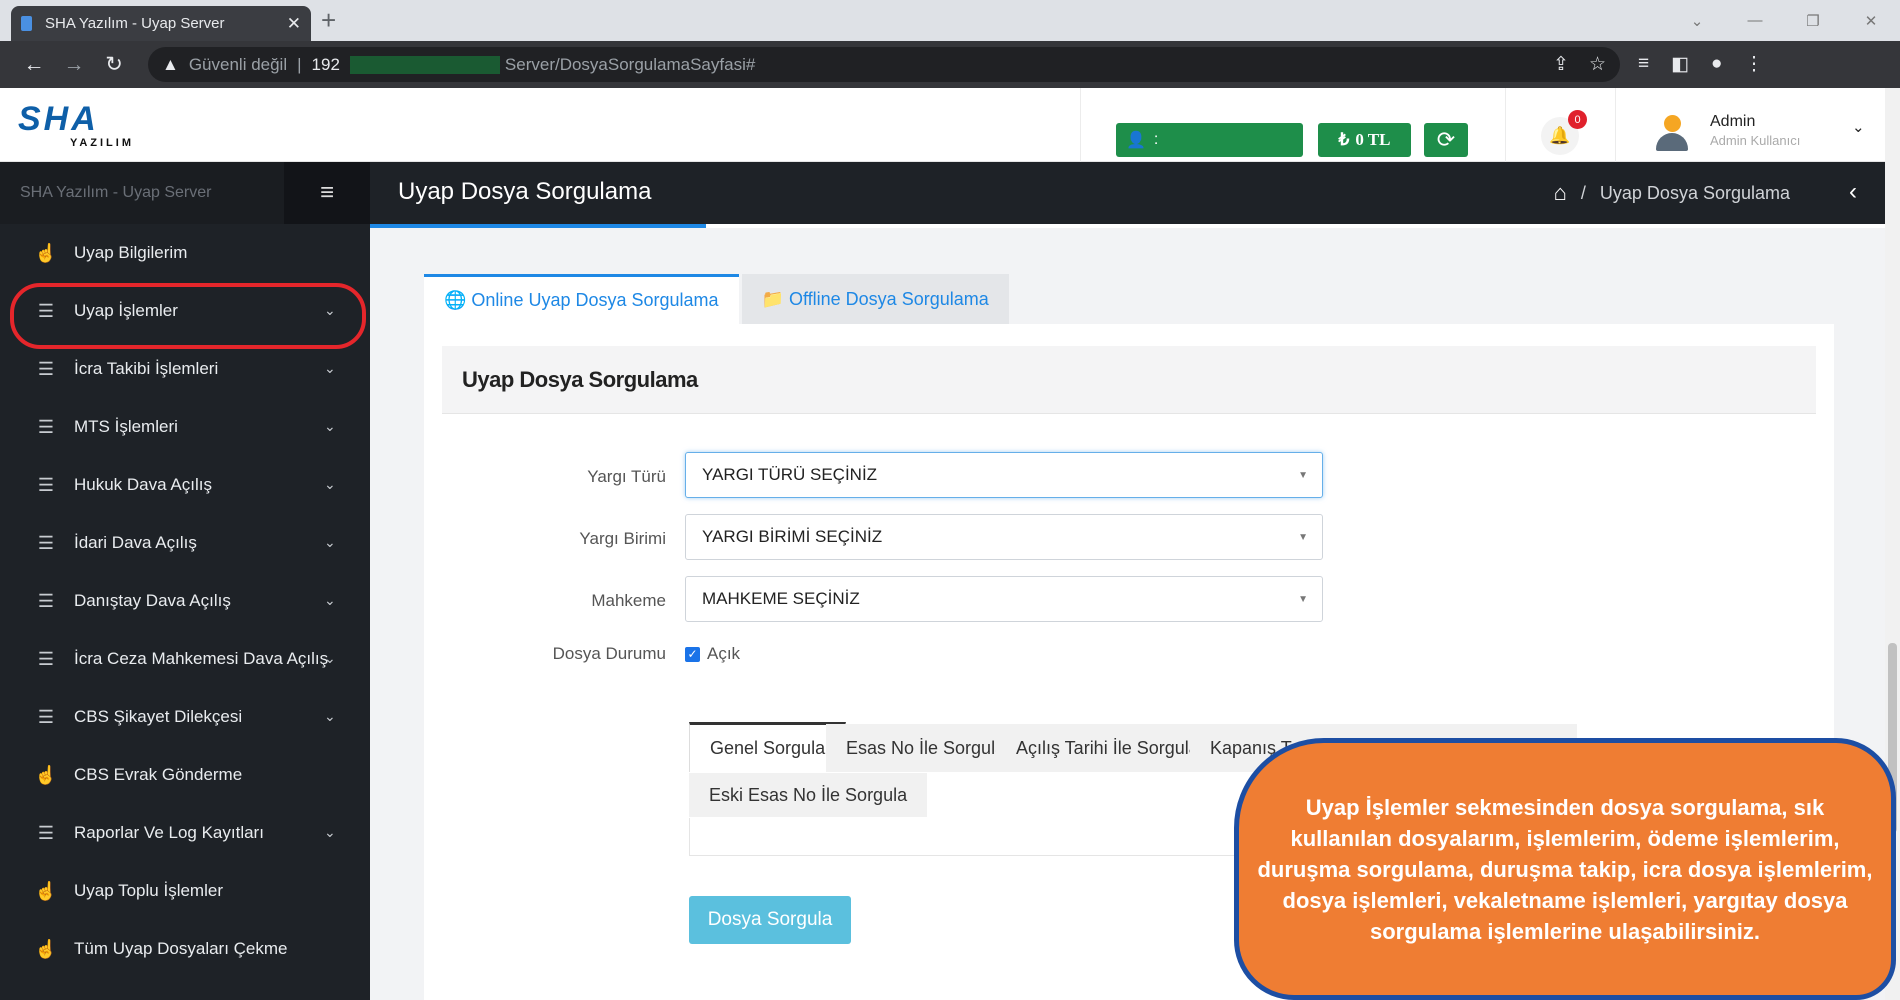  Describe the element at coordinates (1364, 140) in the screenshot. I see `balance-button: ₺ 0 TL` at that location.